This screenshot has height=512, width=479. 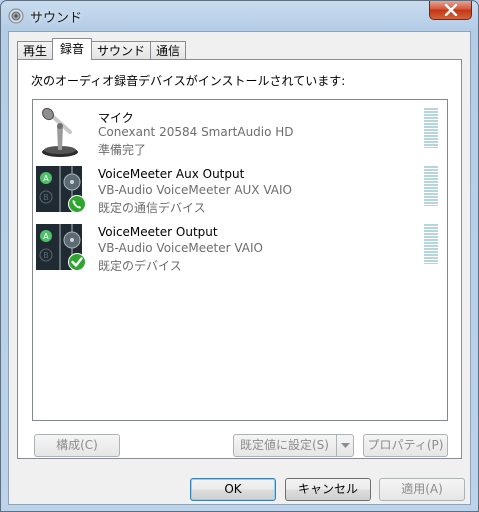 I want to click on device-name: マイク, so click(x=116, y=118).